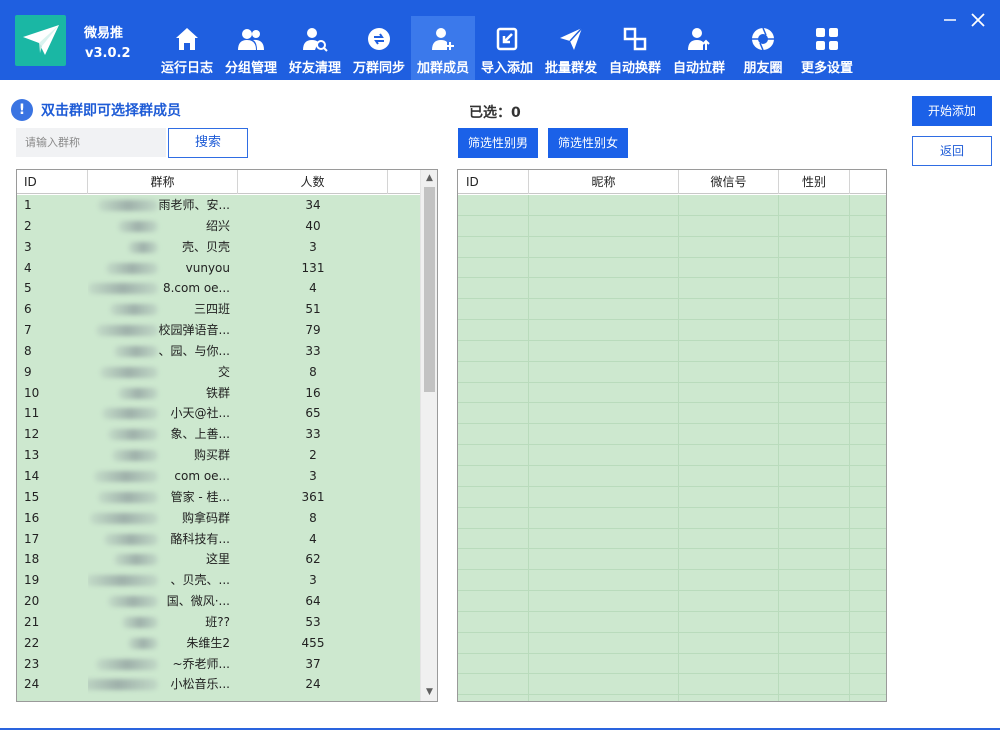 The height and width of the screenshot is (730, 1000). I want to click on table-row: 18 这里 62, so click(227, 559).